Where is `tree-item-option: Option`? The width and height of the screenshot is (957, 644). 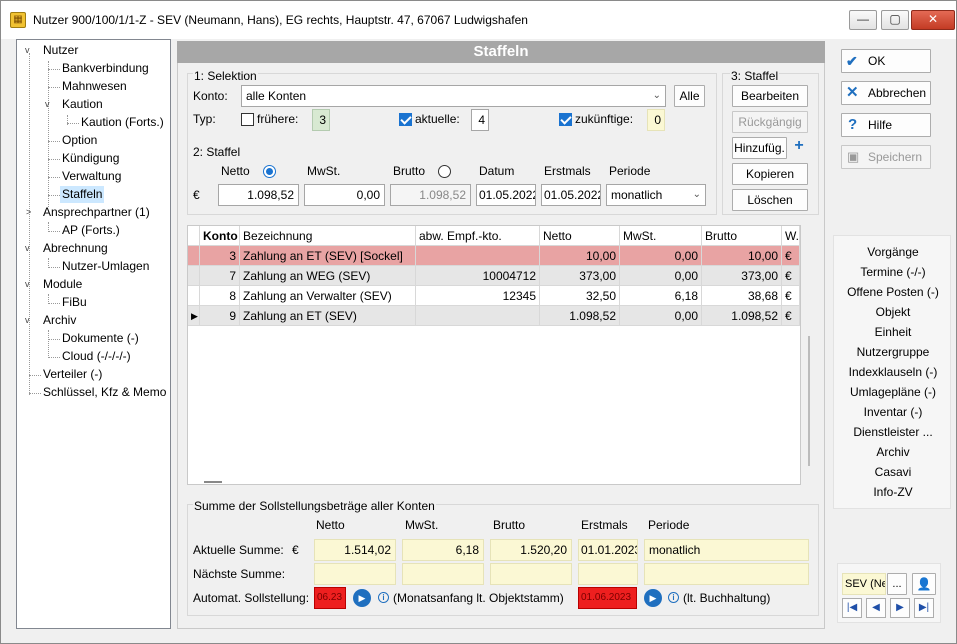 tree-item-option: Option is located at coordinates (79, 140).